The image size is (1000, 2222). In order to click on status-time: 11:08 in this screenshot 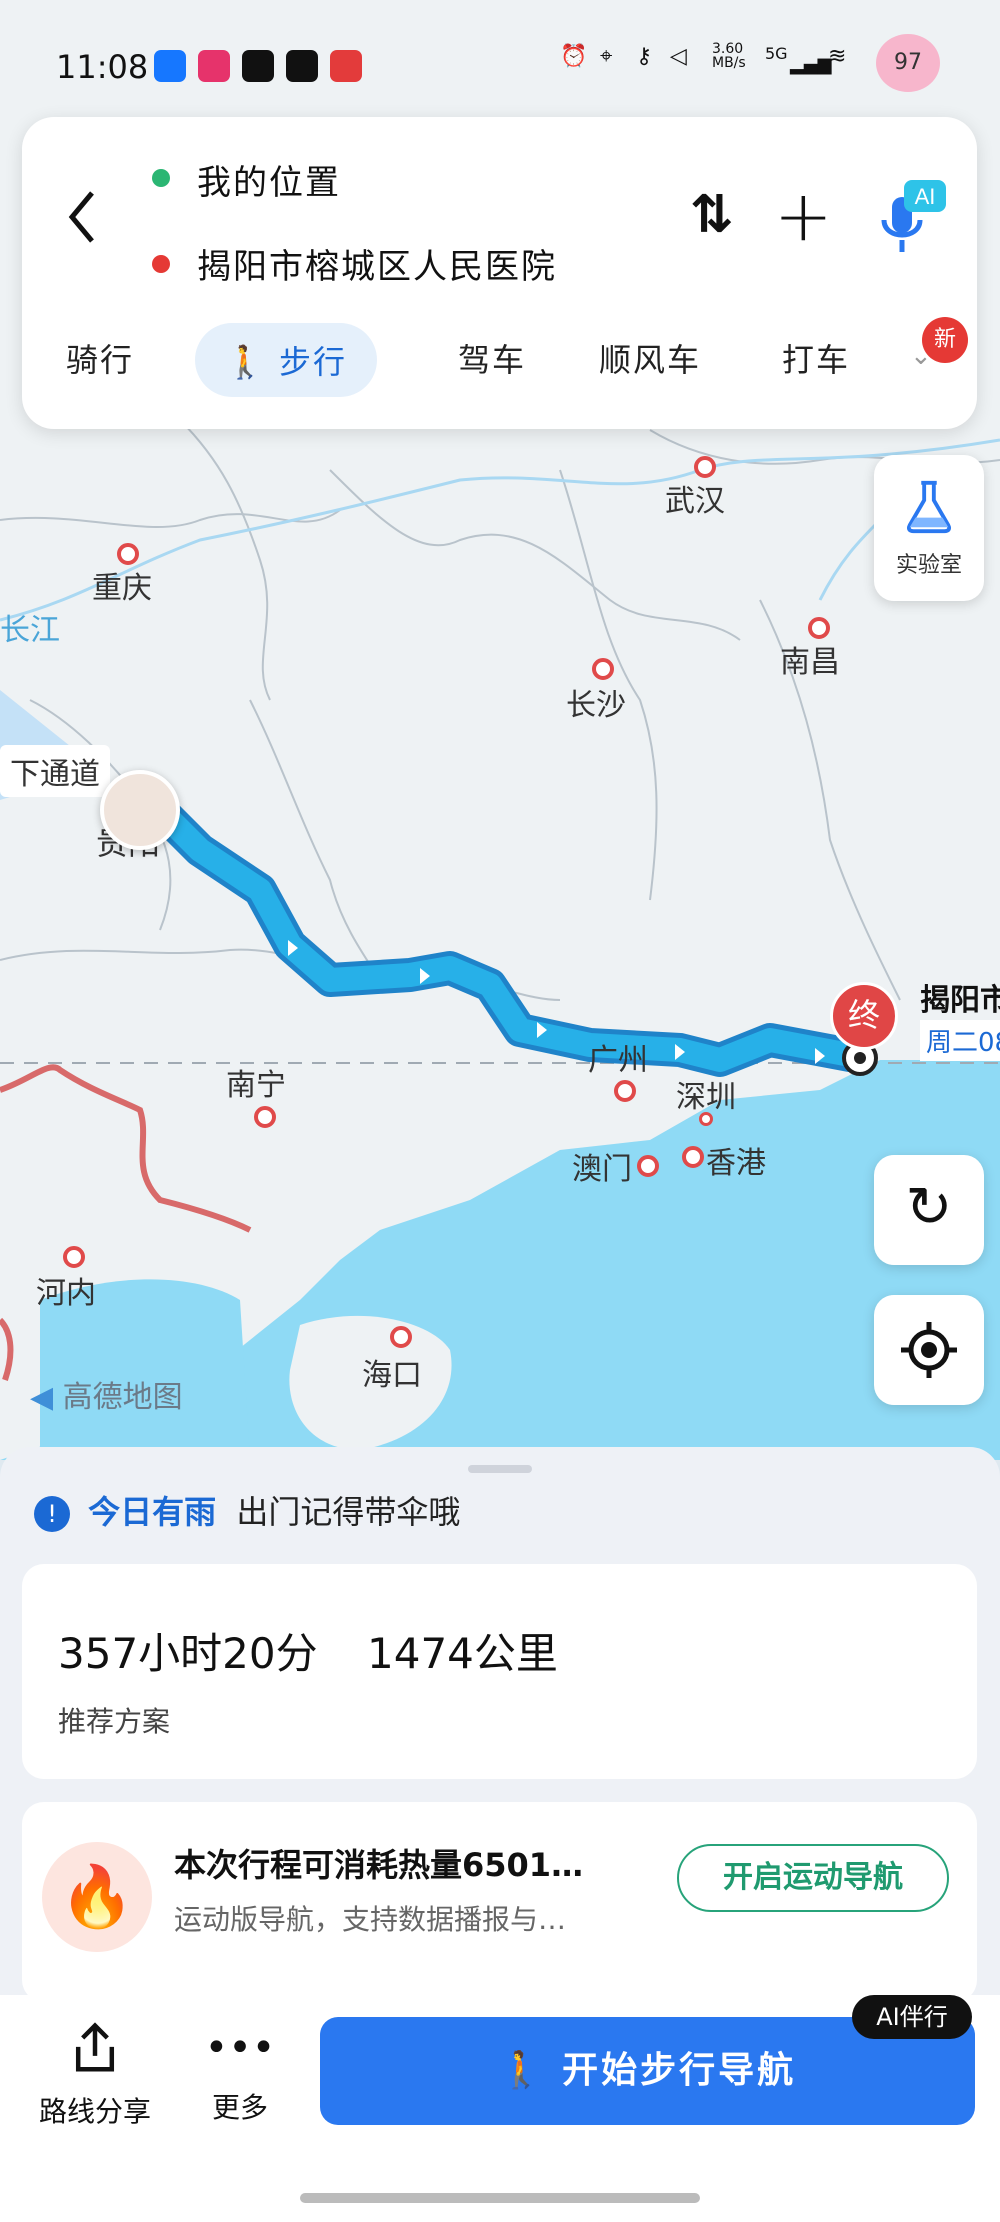, I will do `click(102, 67)`.